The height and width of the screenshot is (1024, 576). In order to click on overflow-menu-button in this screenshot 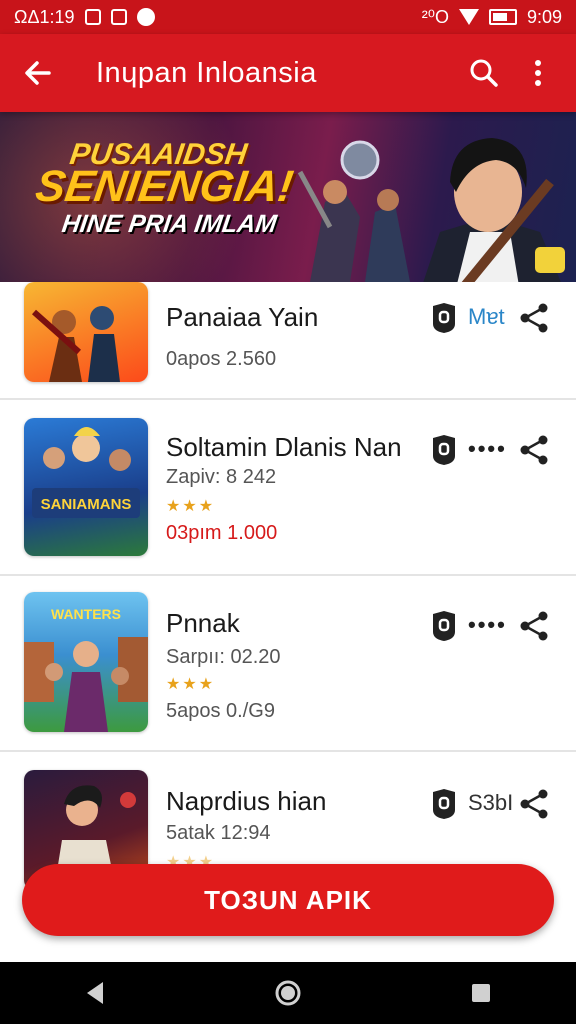, I will do `click(538, 73)`.